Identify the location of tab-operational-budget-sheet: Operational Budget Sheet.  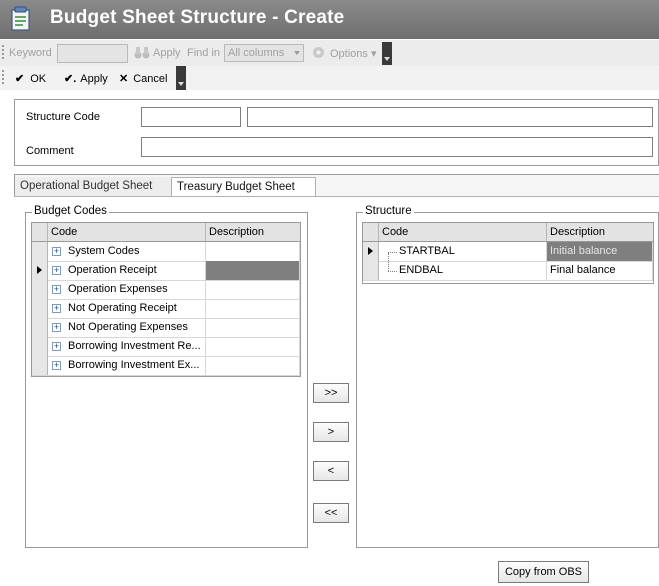
(93, 186).